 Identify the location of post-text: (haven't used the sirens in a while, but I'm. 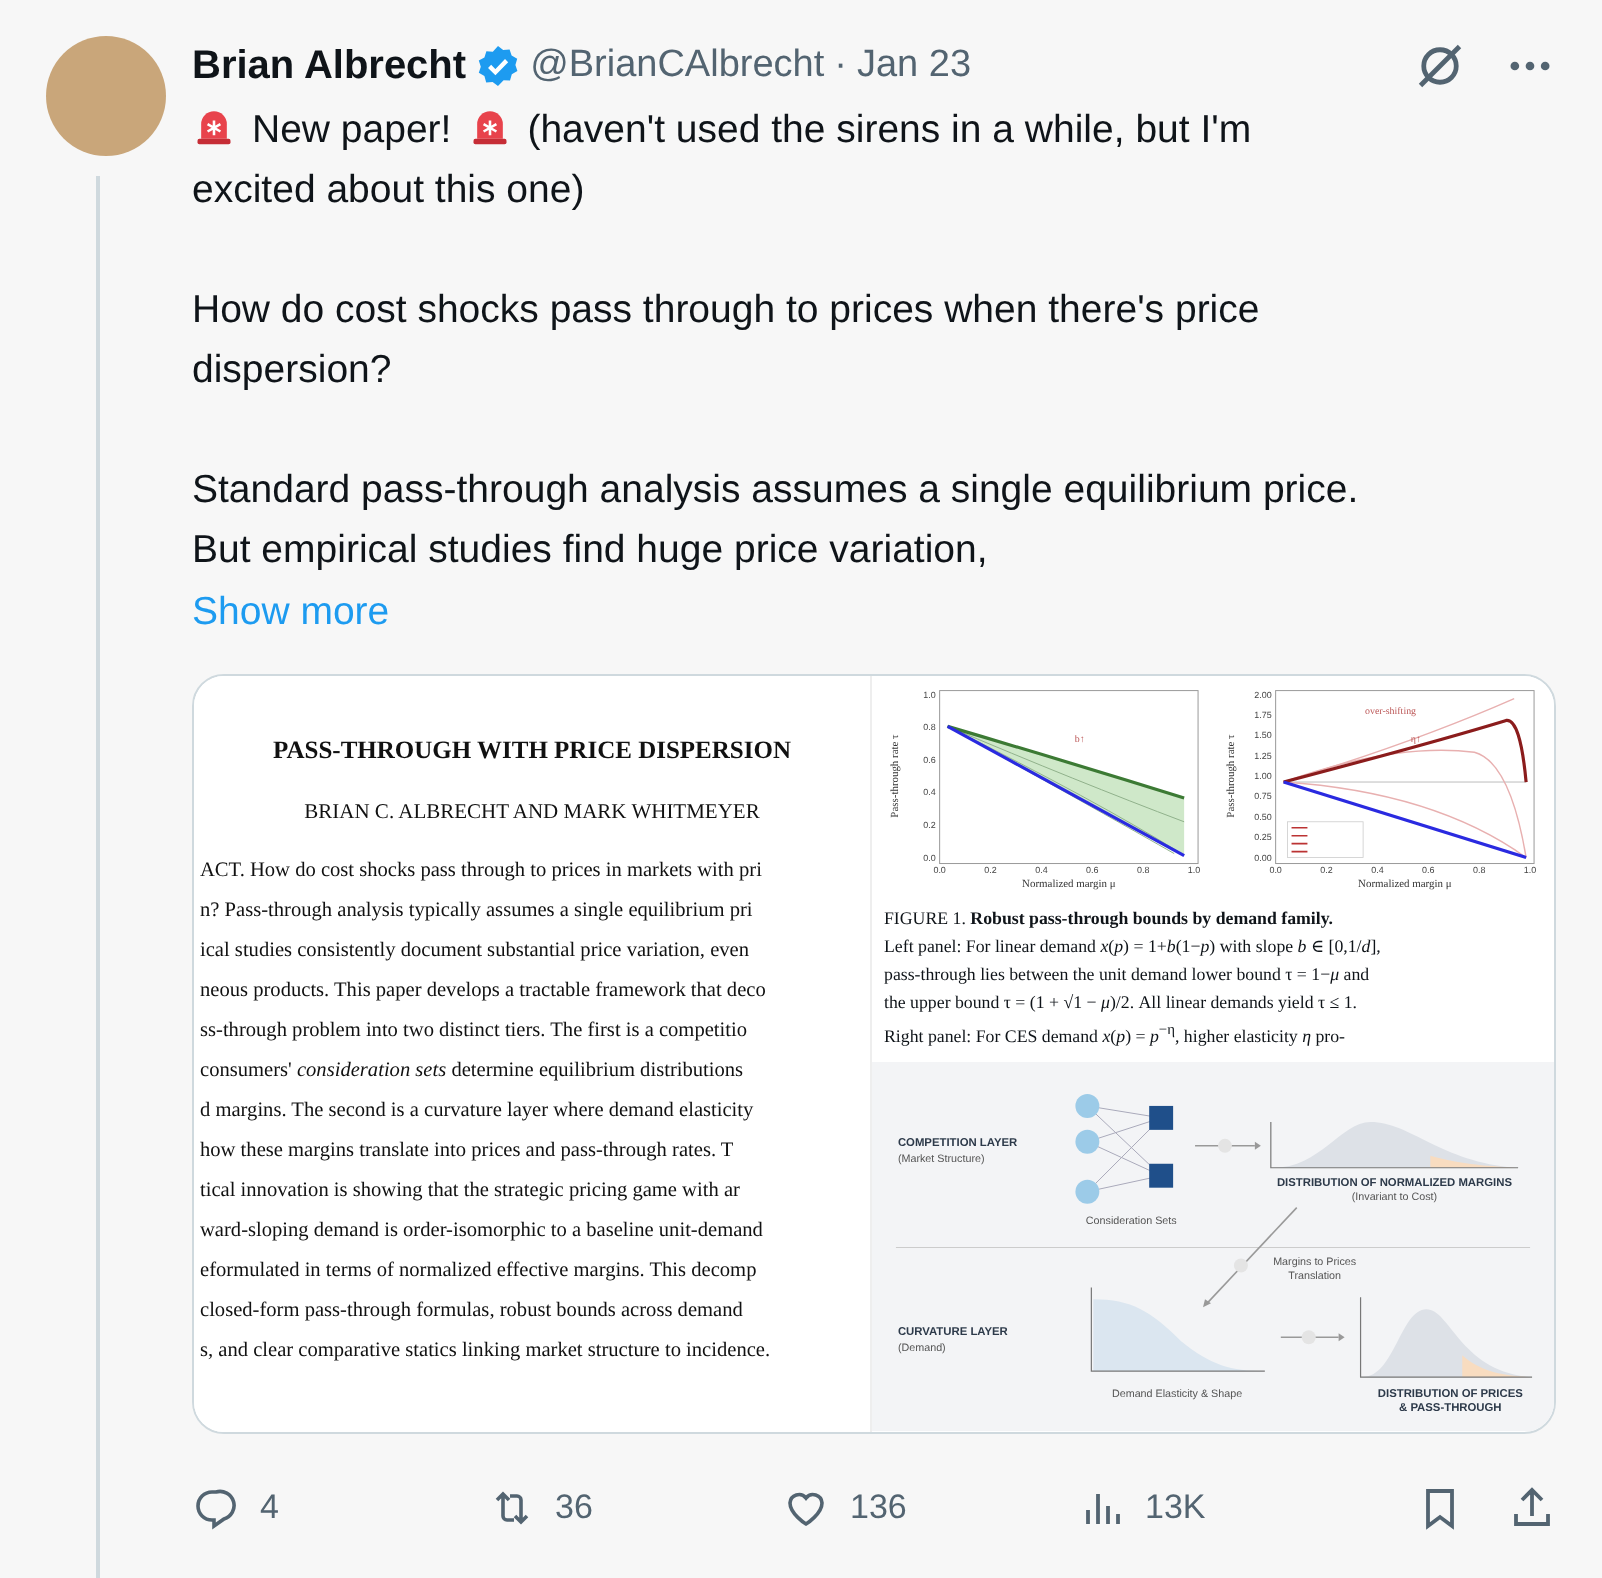
(889, 130).